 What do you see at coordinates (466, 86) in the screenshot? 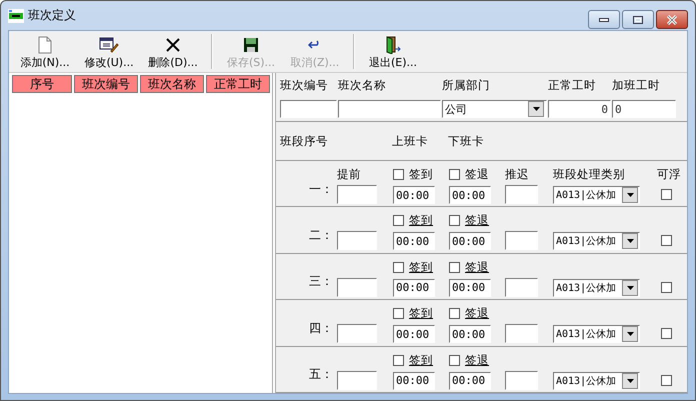
I see `field-label: 所属部门` at bounding box center [466, 86].